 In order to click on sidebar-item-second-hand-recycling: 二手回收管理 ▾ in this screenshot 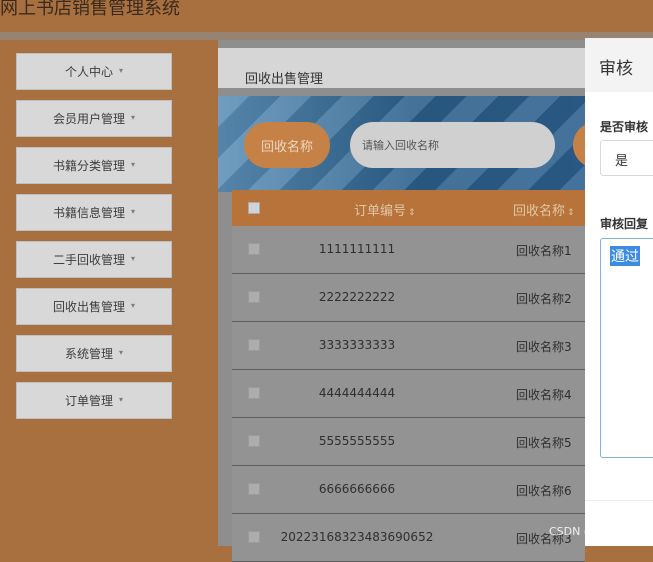, I will do `click(94, 259)`.